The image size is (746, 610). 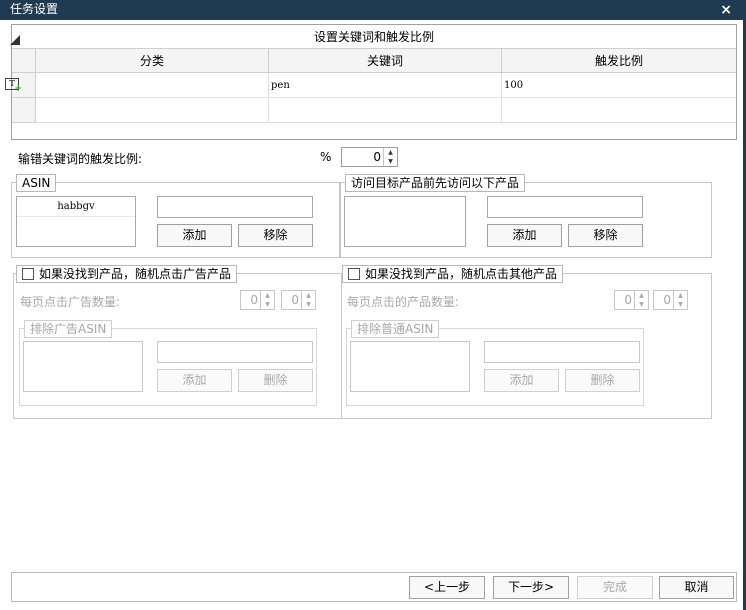 I want to click on finish-button: 完成, so click(x=615, y=587).